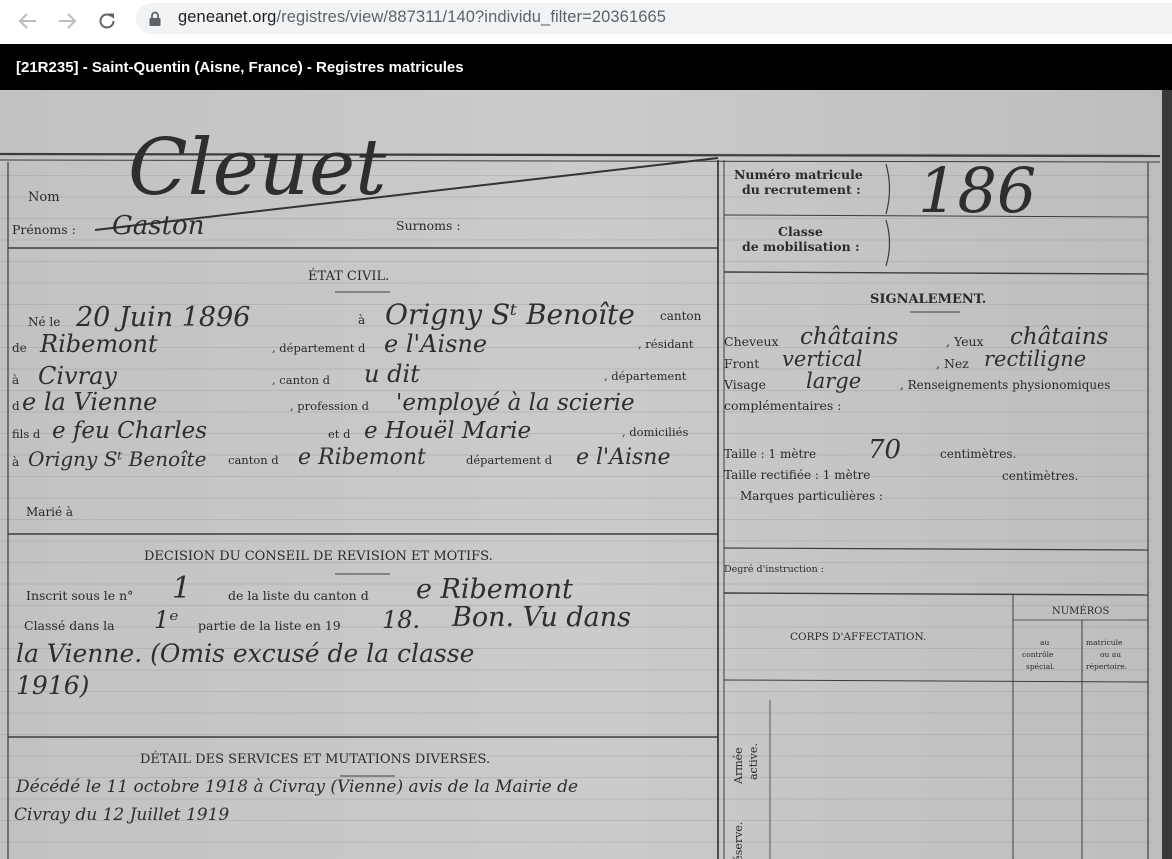  Describe the element at coordinates (44, 197) in the screenshot. I see `nom-label: Nom` at that location.